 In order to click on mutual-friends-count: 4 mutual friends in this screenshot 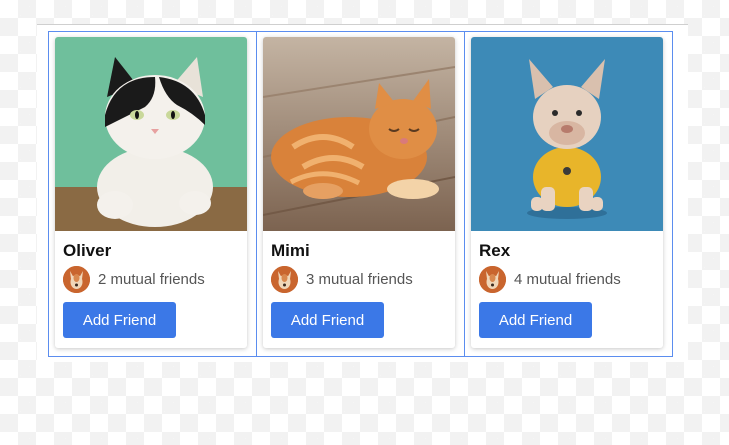, I will do `click(567, 279)`.